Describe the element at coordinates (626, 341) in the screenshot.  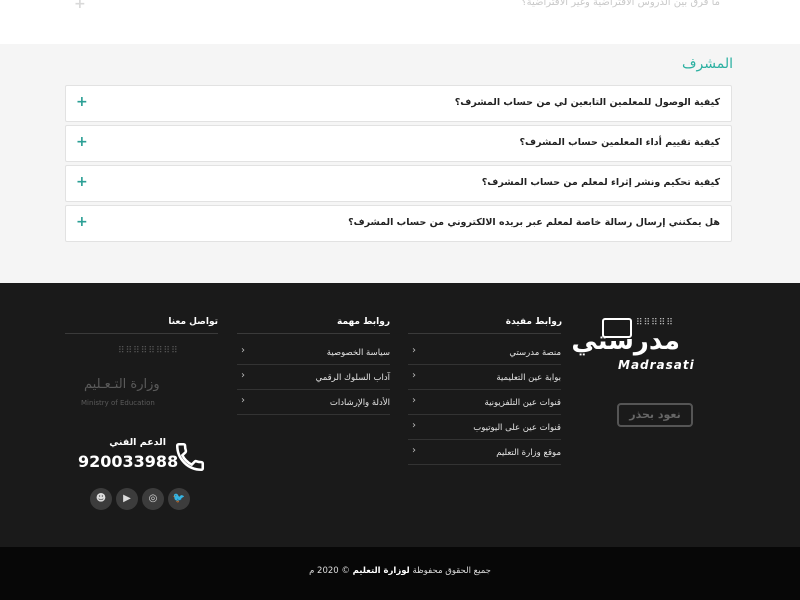
I see `logo-arabic-text: مدرستي` at that location.